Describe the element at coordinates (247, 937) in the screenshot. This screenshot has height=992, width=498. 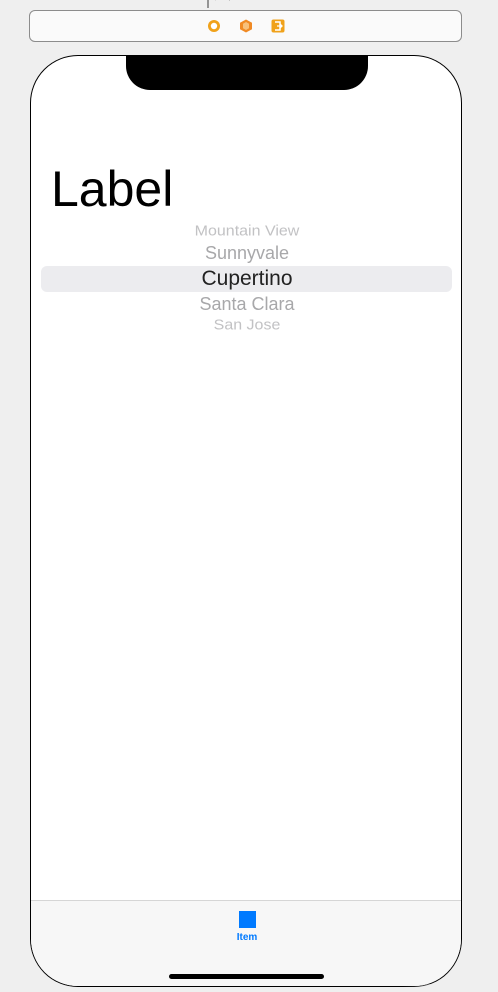
I see `tab-item-label: Item` at that location.